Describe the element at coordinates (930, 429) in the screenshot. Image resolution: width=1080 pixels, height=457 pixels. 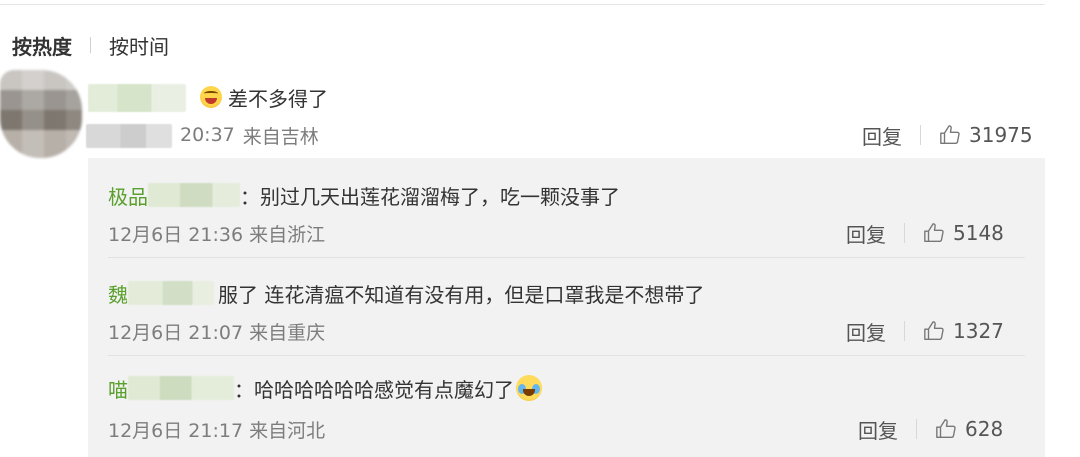
I see `reply-actions: 回复 628` at that location.